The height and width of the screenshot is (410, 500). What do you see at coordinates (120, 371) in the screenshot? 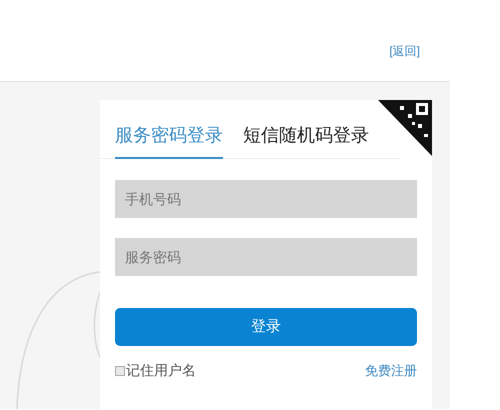
I see `remember-checkbox` at bounding box center [120, 371].